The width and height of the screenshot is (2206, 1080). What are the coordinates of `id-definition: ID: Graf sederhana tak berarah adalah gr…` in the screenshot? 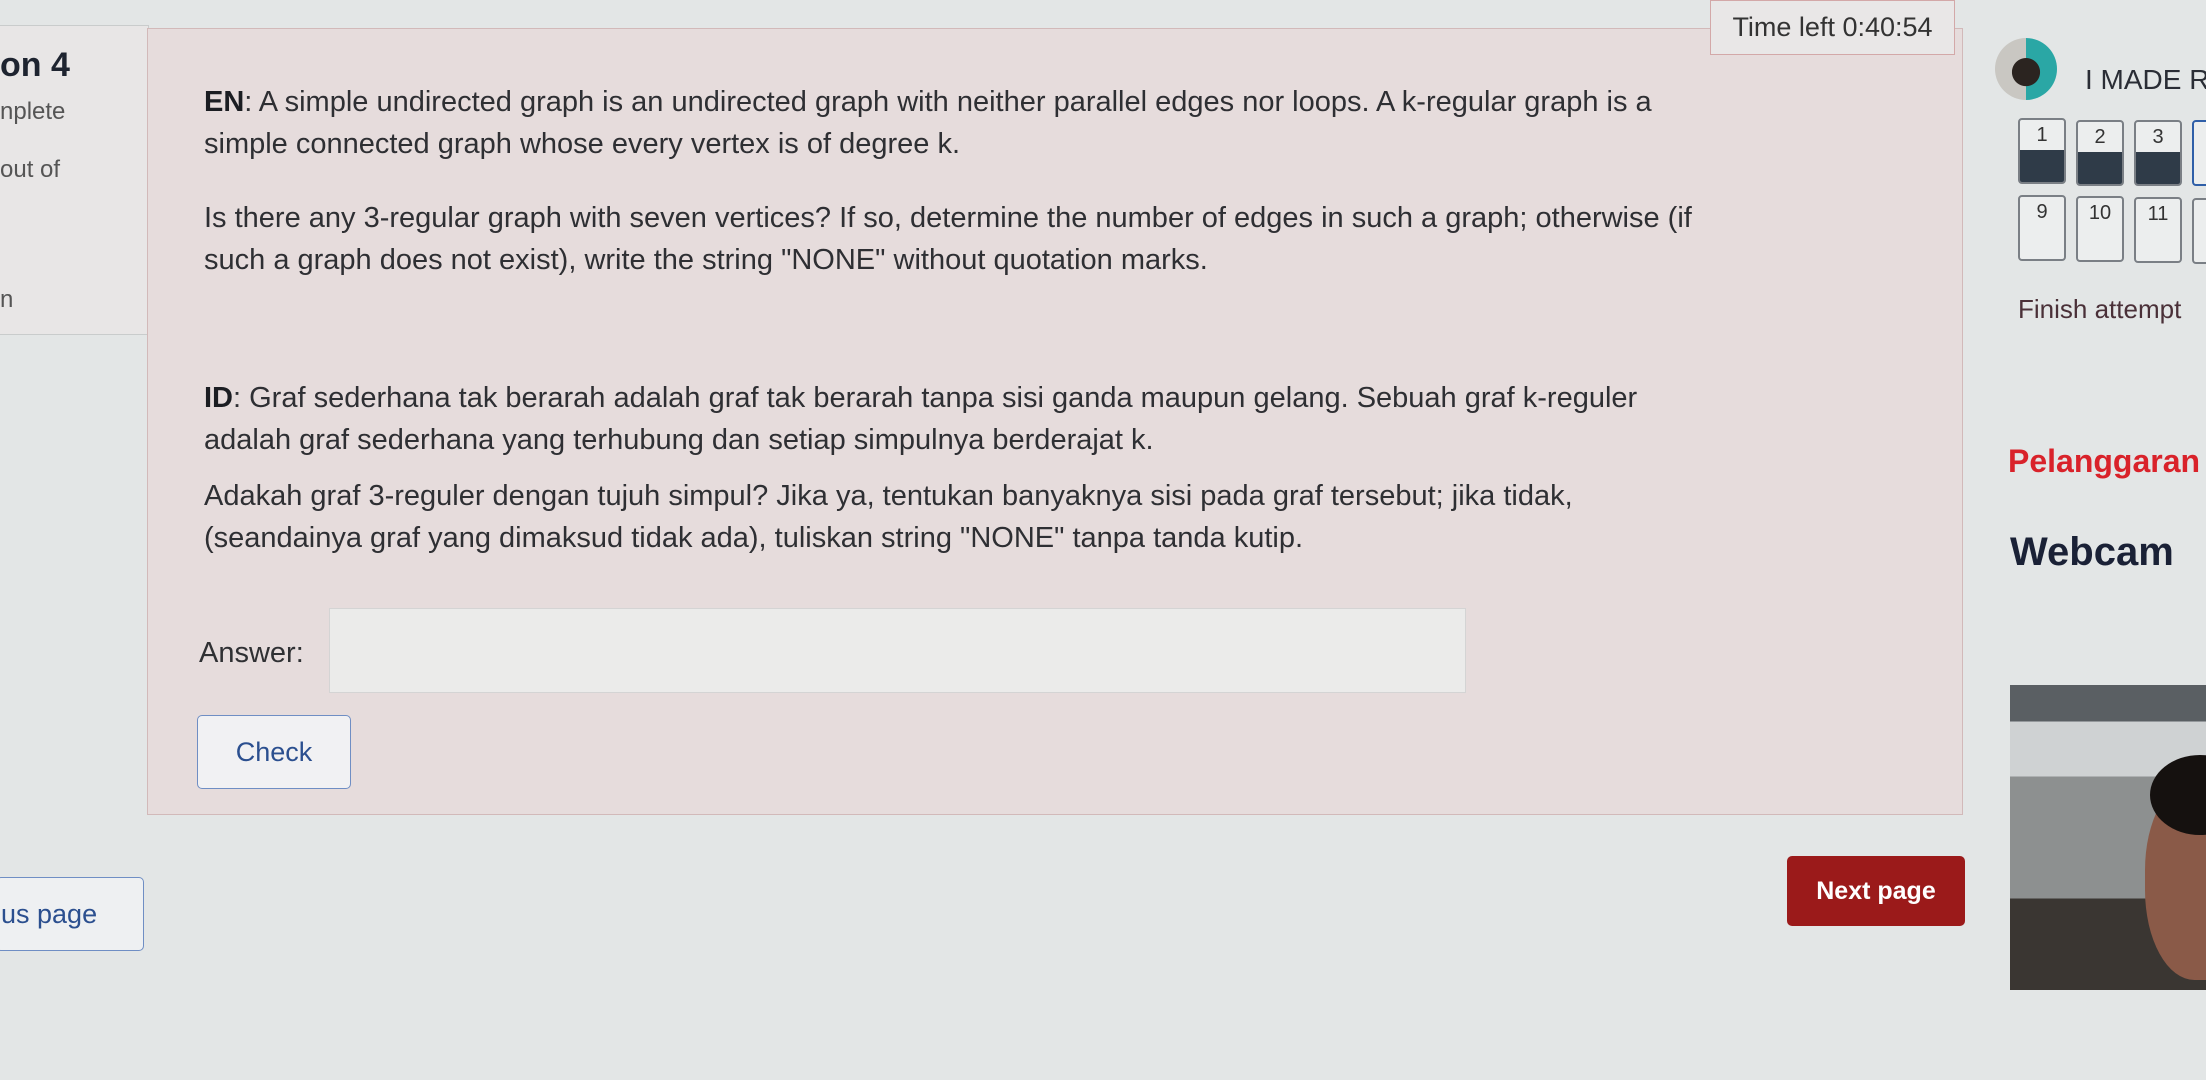 It's located at (920, 419).